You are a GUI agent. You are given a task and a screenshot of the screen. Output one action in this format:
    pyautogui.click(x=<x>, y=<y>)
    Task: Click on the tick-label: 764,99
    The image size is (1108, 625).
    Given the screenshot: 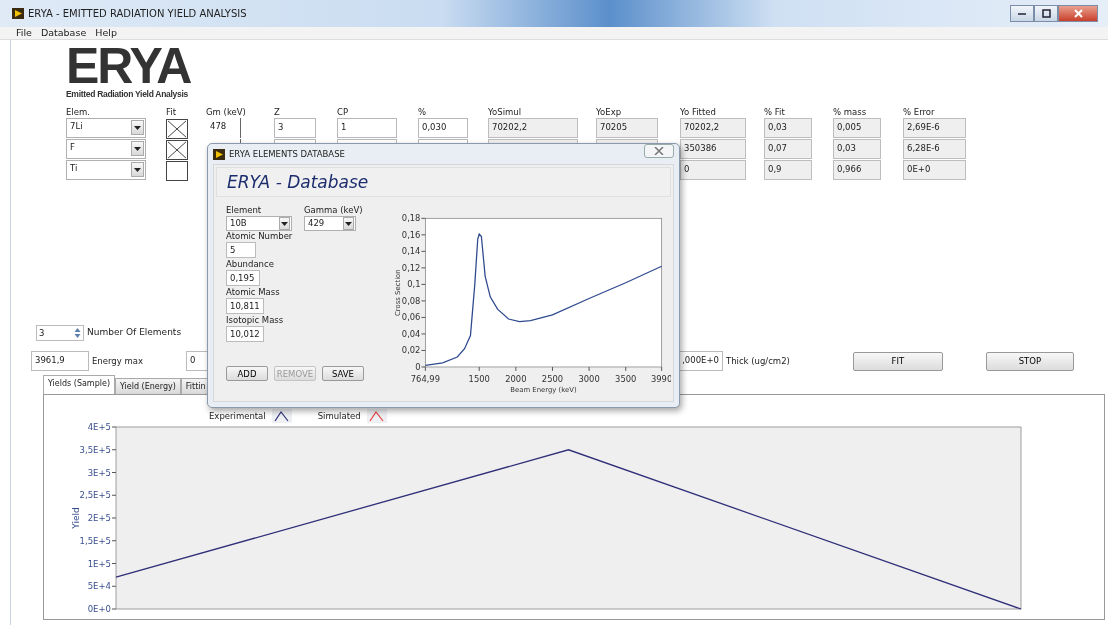 What is the action you would take?
    pyautogui.click(x=425, y=378)
    